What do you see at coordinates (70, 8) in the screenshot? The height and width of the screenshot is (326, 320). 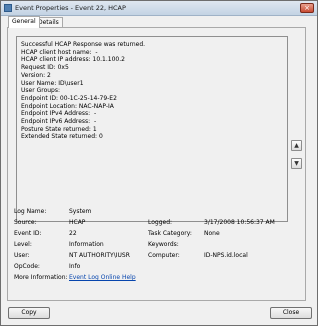 I see `window-title: Event Properties - Event 22, HCAP` at bounding box center [70, 8].